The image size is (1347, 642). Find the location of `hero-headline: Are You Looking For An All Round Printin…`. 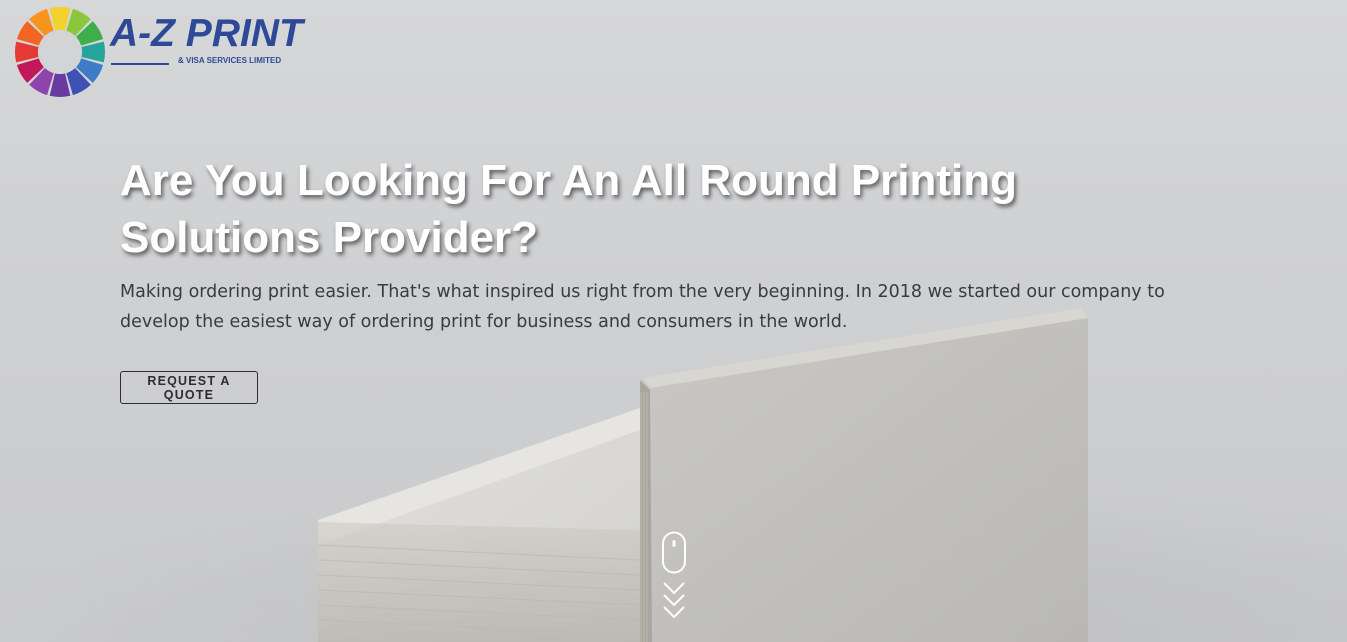

hero-headline: Are You Looking For An All Round Printin… is located at coordinates (569, 209).